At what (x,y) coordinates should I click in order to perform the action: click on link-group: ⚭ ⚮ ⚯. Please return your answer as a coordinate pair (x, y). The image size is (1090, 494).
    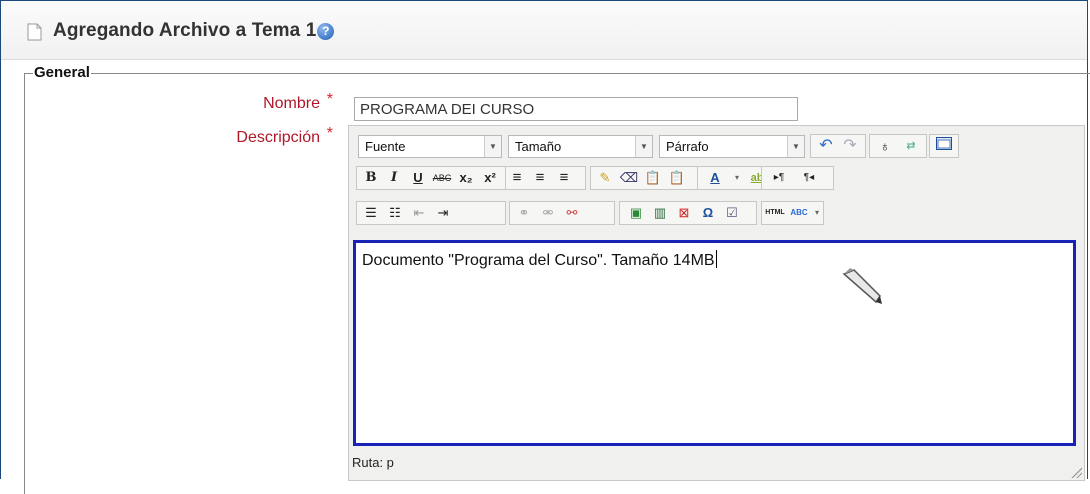
    Looking at the image, I should click on (562, 213).